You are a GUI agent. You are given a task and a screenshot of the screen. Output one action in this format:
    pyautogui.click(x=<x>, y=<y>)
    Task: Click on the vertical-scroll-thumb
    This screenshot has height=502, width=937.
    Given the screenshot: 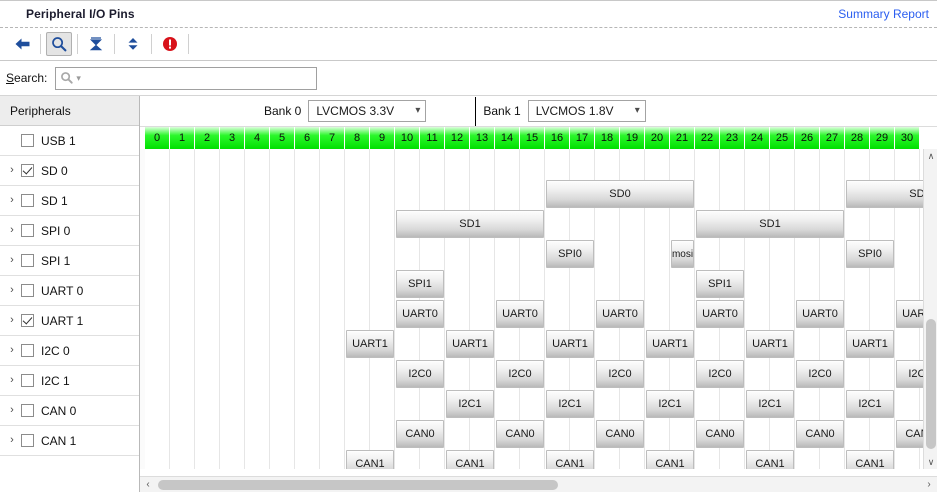 What is the action you would take?
    pyautogui.click(x=931, y=384)
    